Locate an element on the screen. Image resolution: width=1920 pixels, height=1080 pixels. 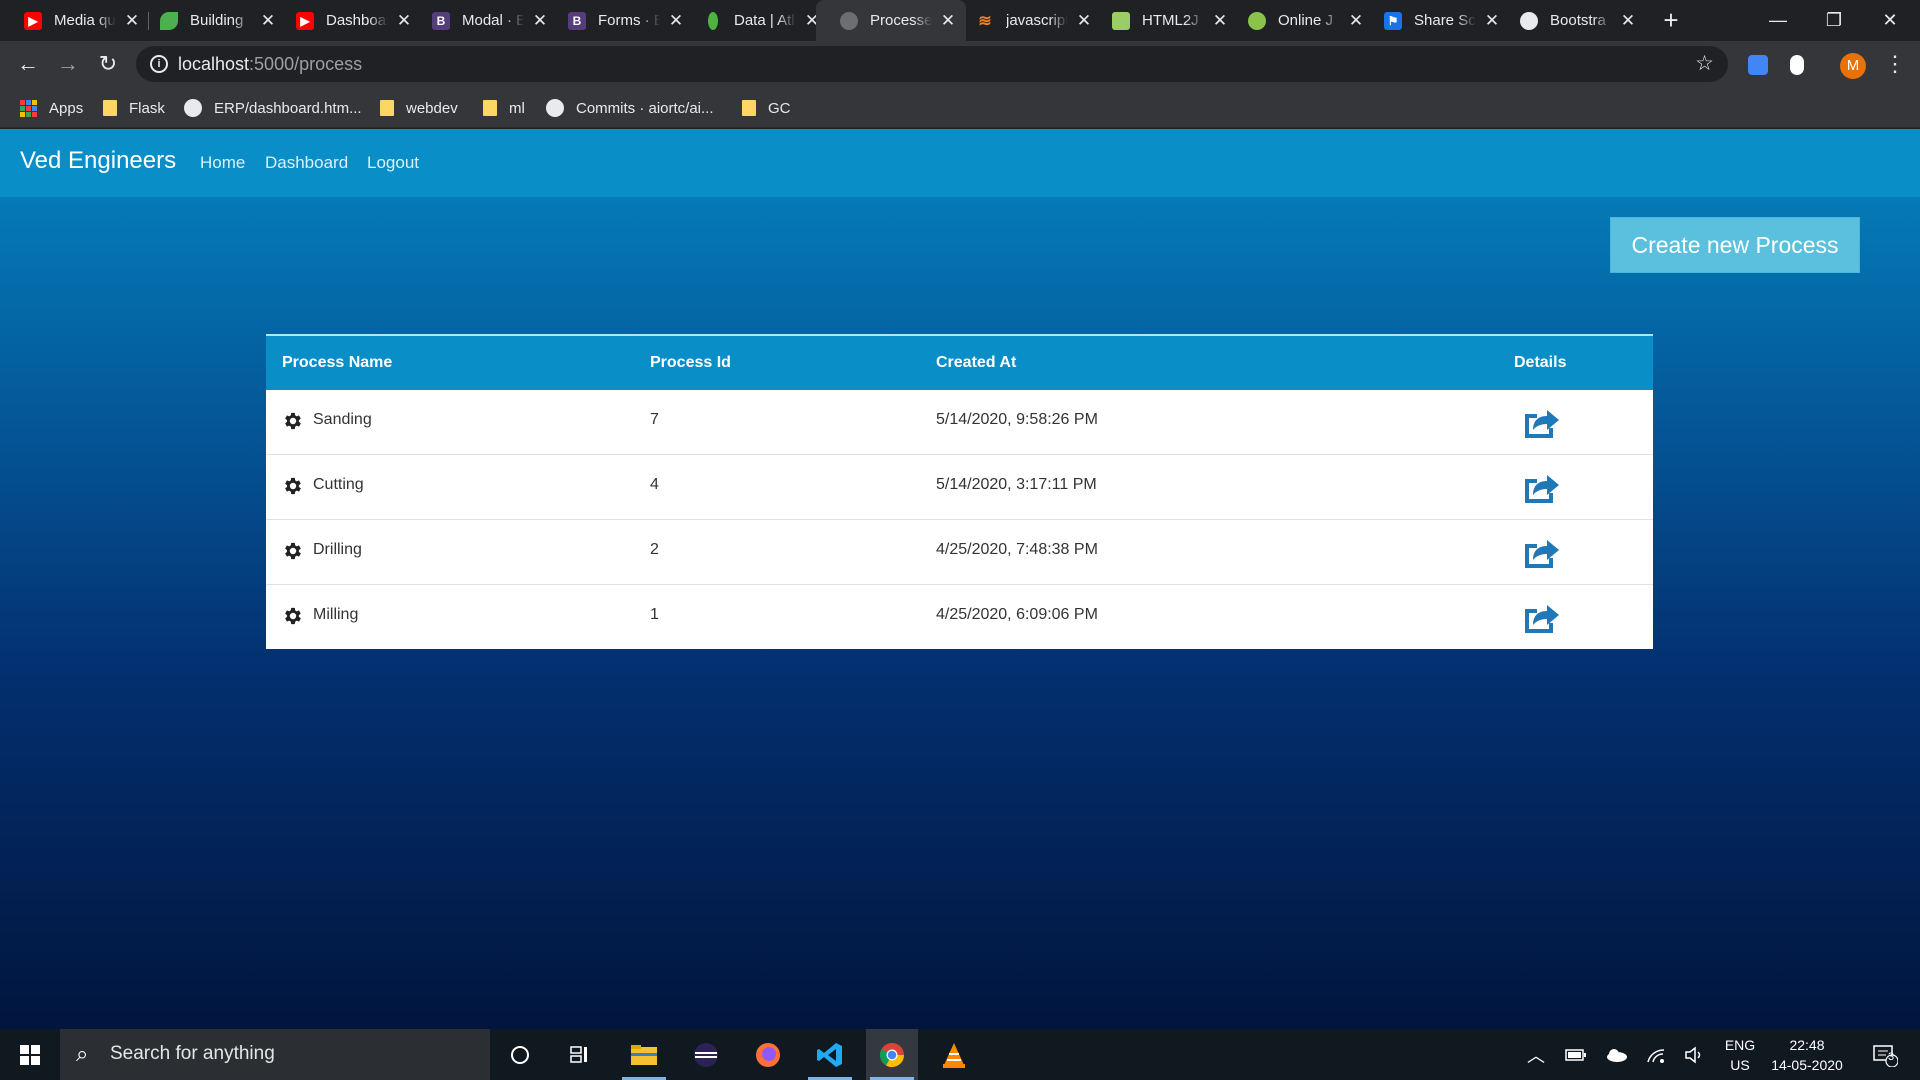
tab-8: HTML2J ✕ is located at coordinates (1163, 20).